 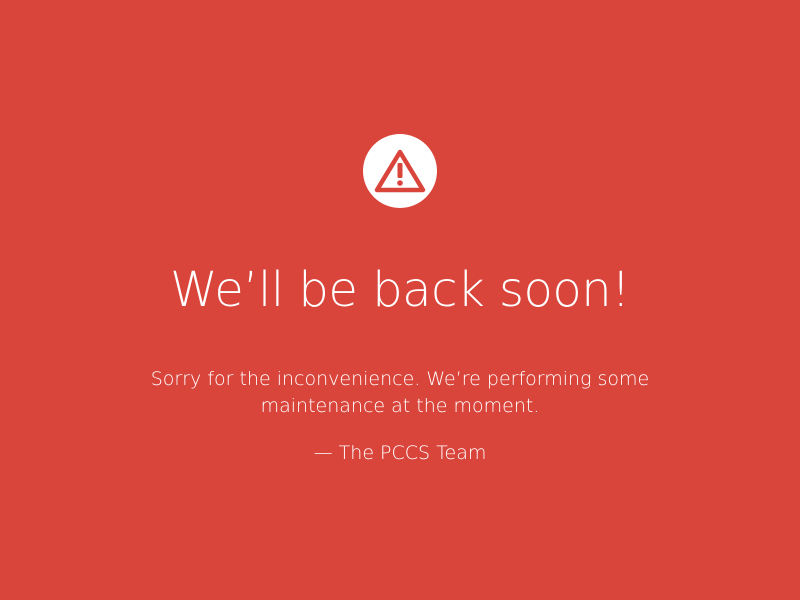 I want to click on team-signature: — The PCCS Team, so click(x=400, y=453).